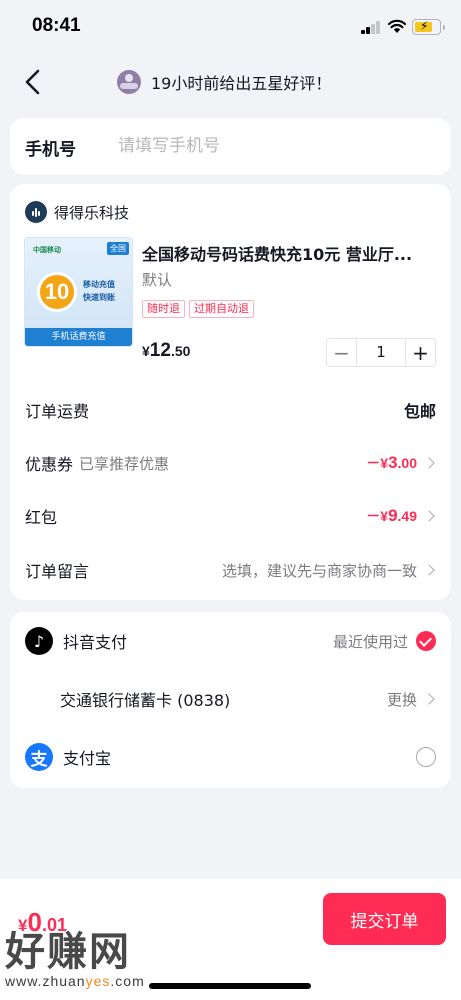 Image resolution: width=461 pixels, height=1000 pixels. I want to click on avatar, so click(129, 82).